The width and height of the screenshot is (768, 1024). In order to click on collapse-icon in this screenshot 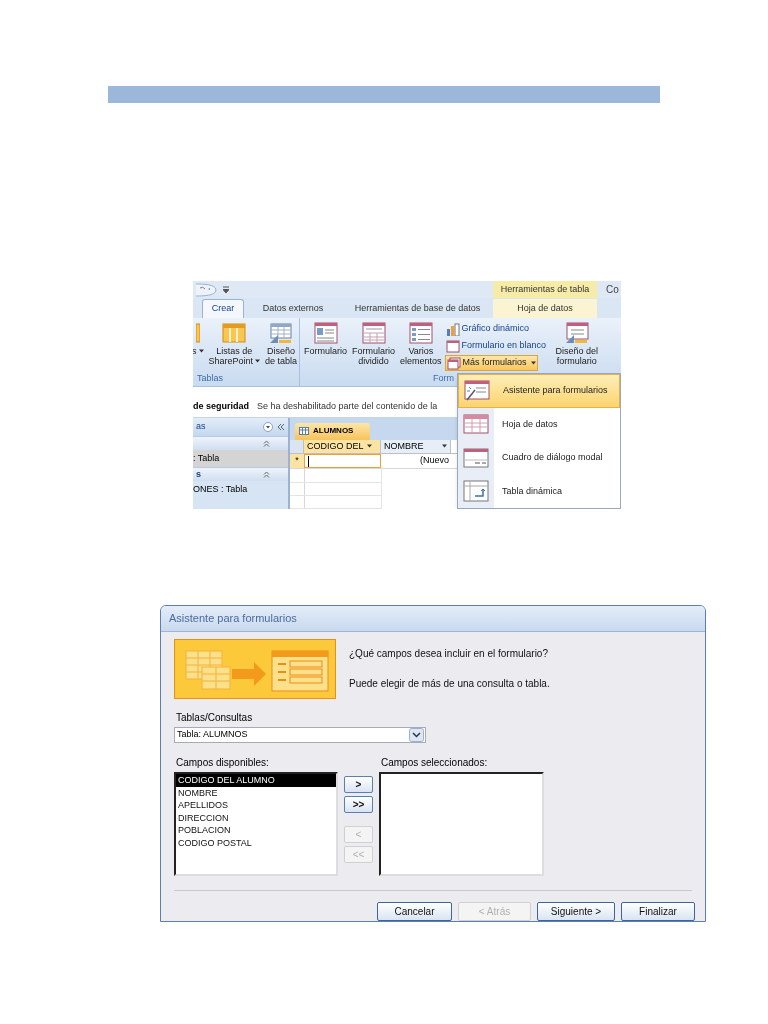, I will do `click(281, 427)`.